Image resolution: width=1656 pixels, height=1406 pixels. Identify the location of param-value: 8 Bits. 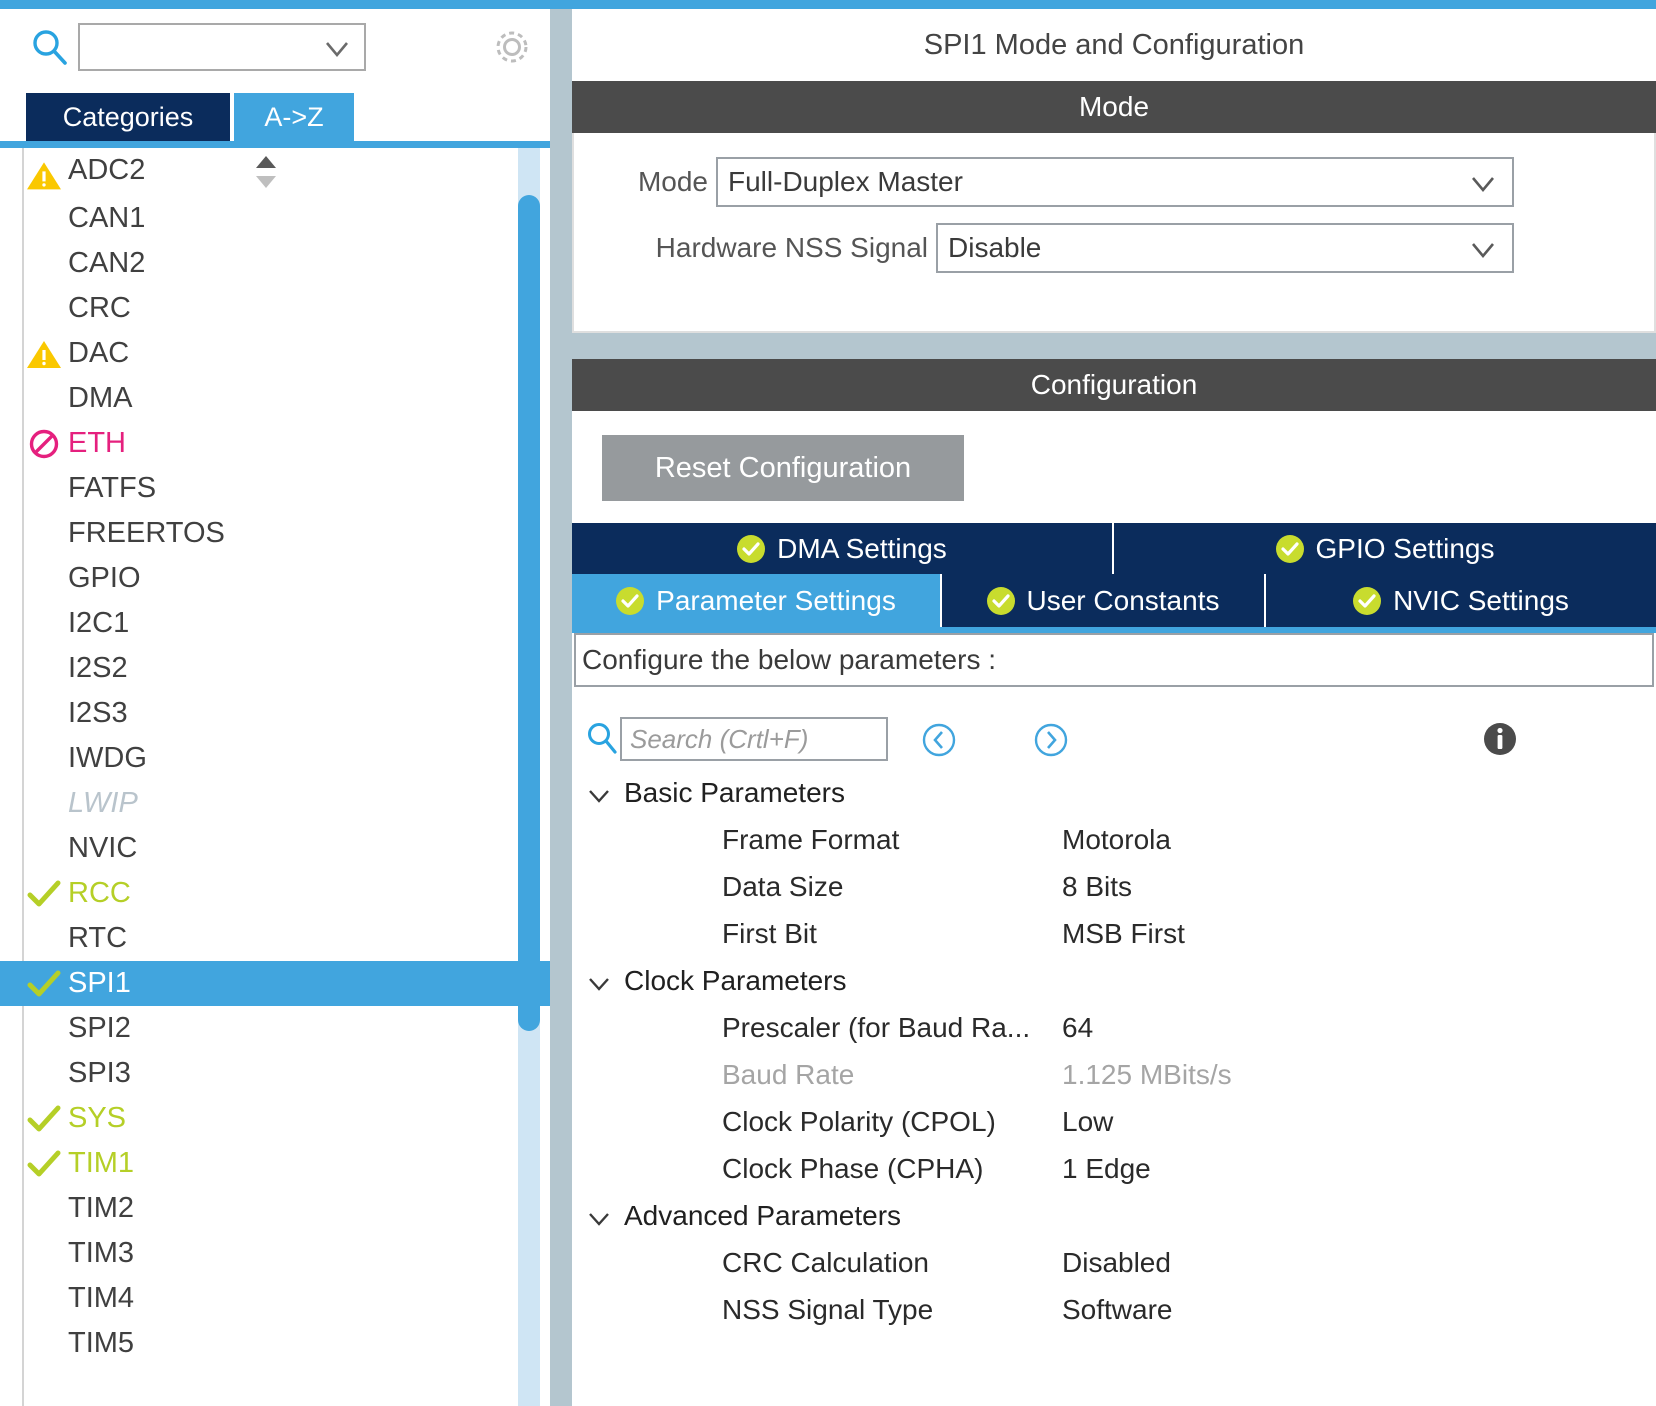
(1097, 887).